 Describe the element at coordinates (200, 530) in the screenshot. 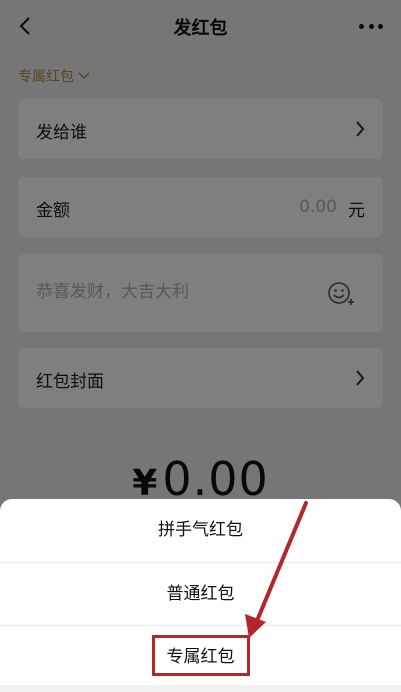

I see `sheet-item-lucky: 拼手气红包` at that location.